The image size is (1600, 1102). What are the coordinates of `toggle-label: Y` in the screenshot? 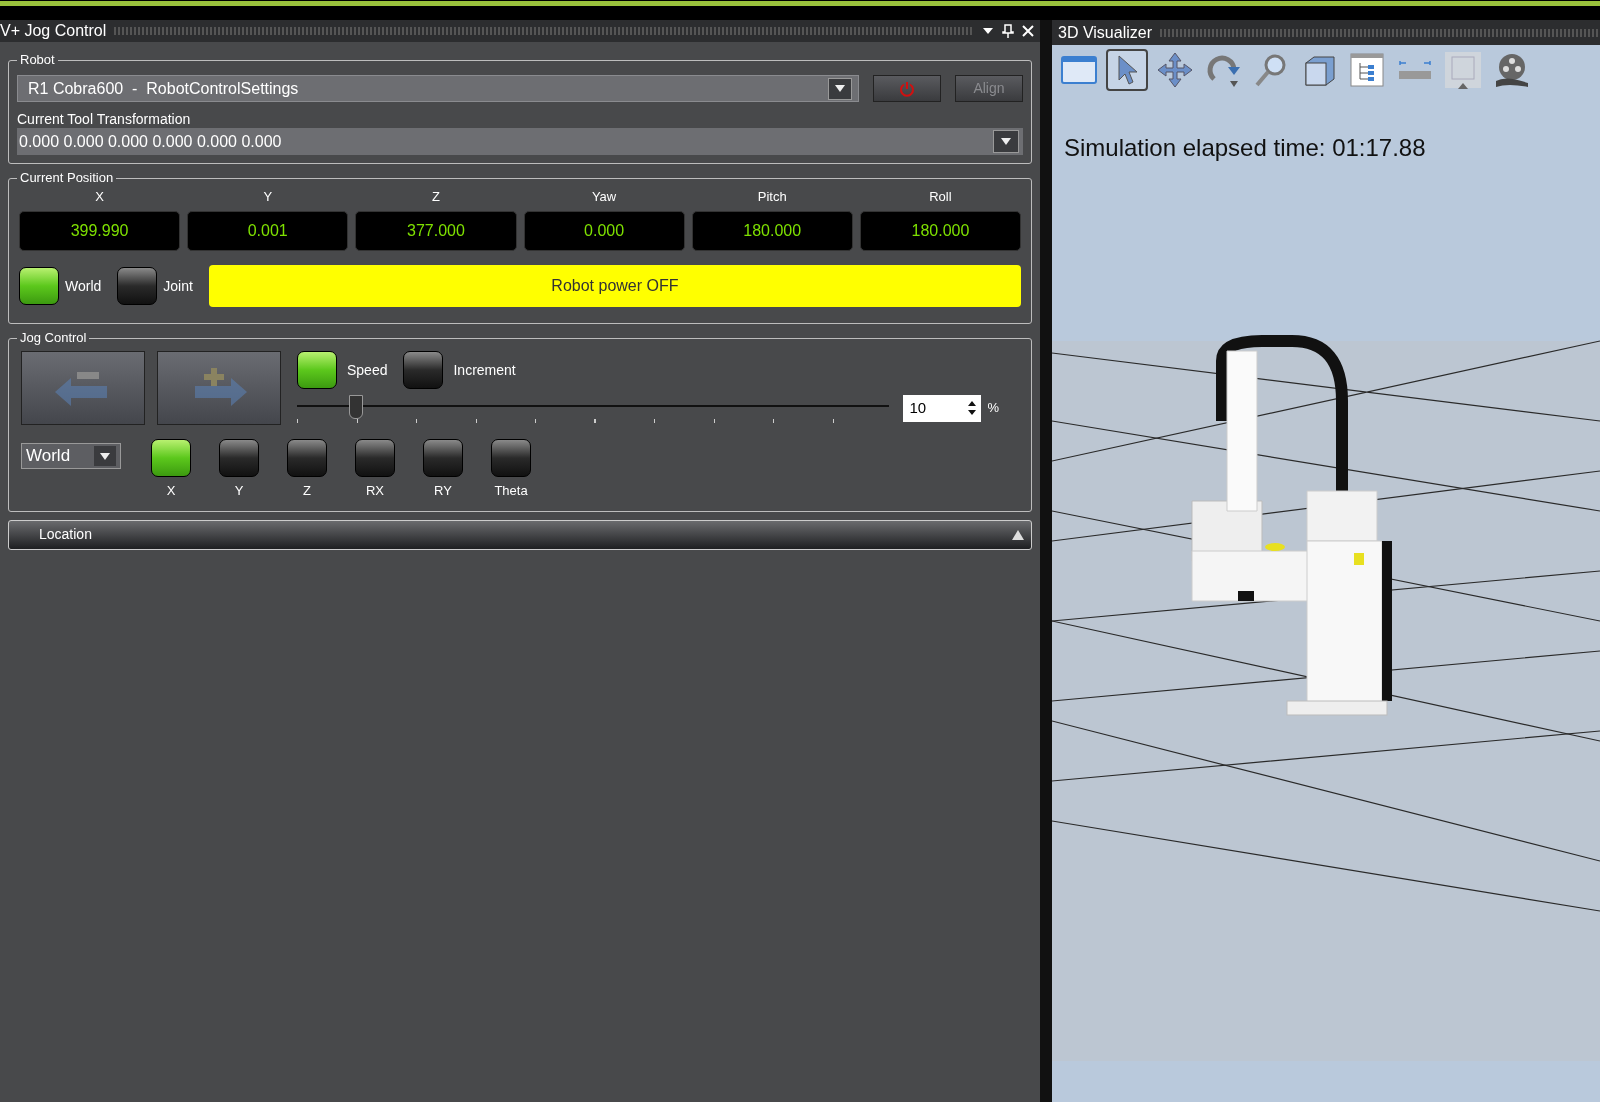 It's located at (239, 491).